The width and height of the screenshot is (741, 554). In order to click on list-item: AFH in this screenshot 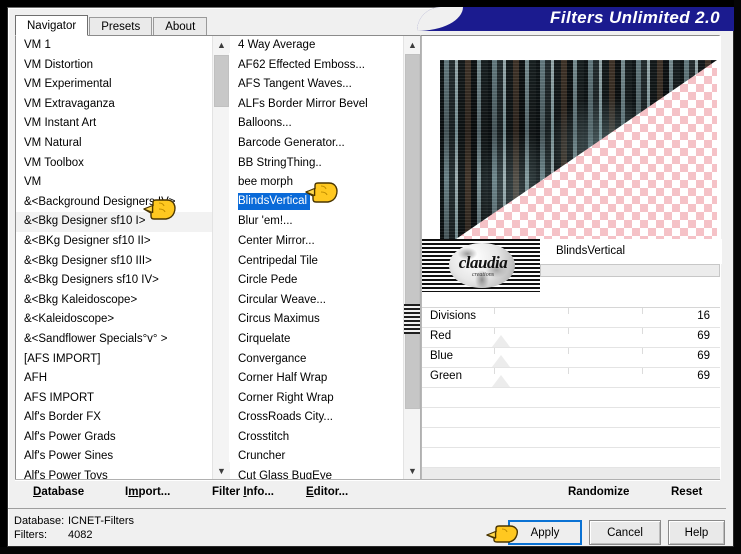, I will do `click(114, 379)`.